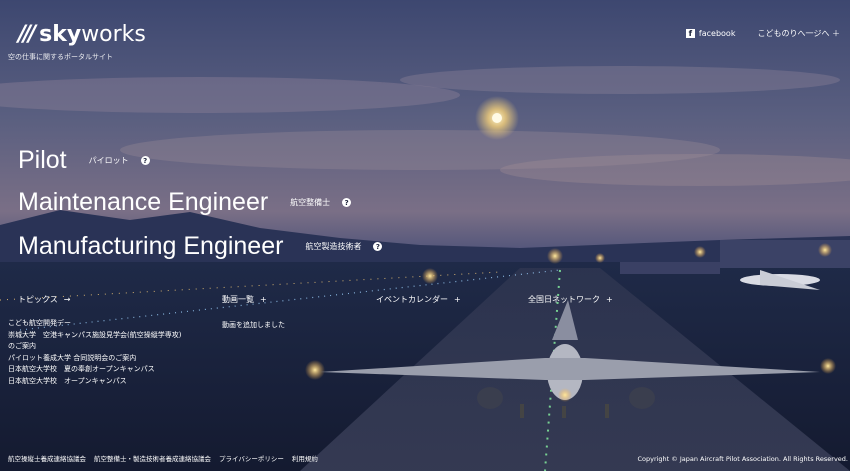 Image resolution: width=850 pixels, height=471 pixels. I want to click on topics-heading: トピックス →, so click(44, 299).